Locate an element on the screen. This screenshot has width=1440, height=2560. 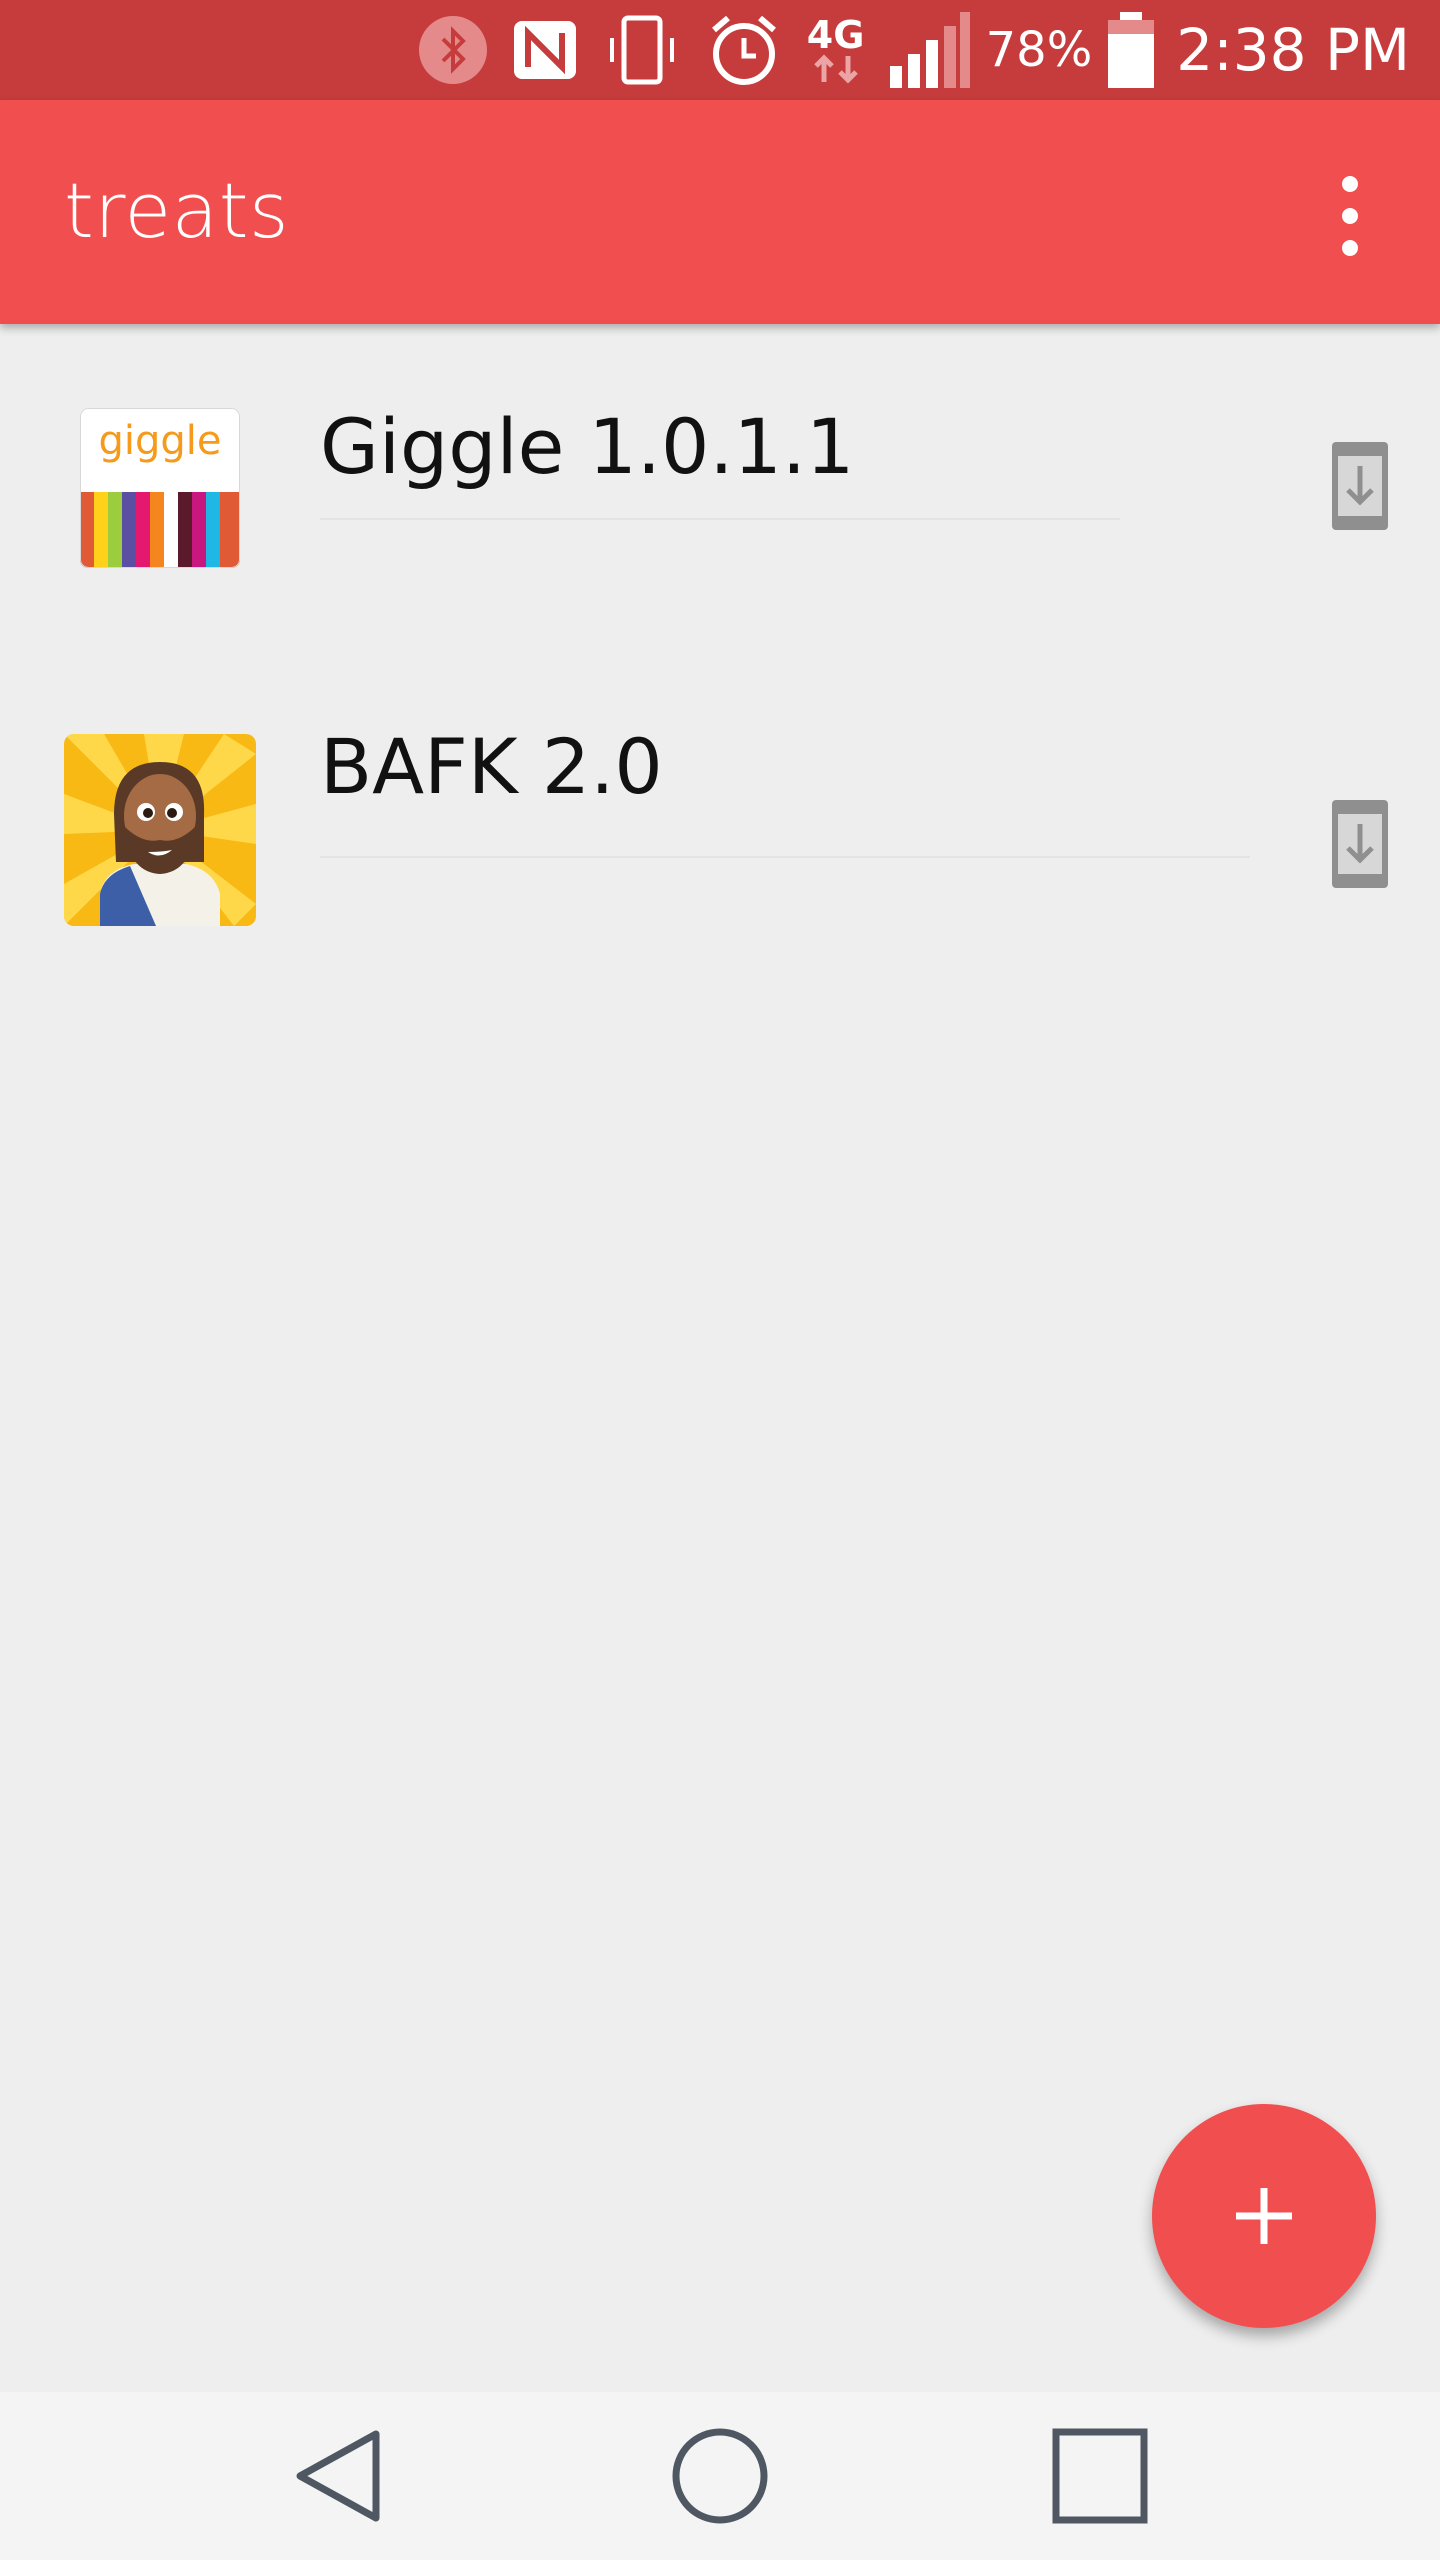
page-title: treats is located at coordinates (177, 210).